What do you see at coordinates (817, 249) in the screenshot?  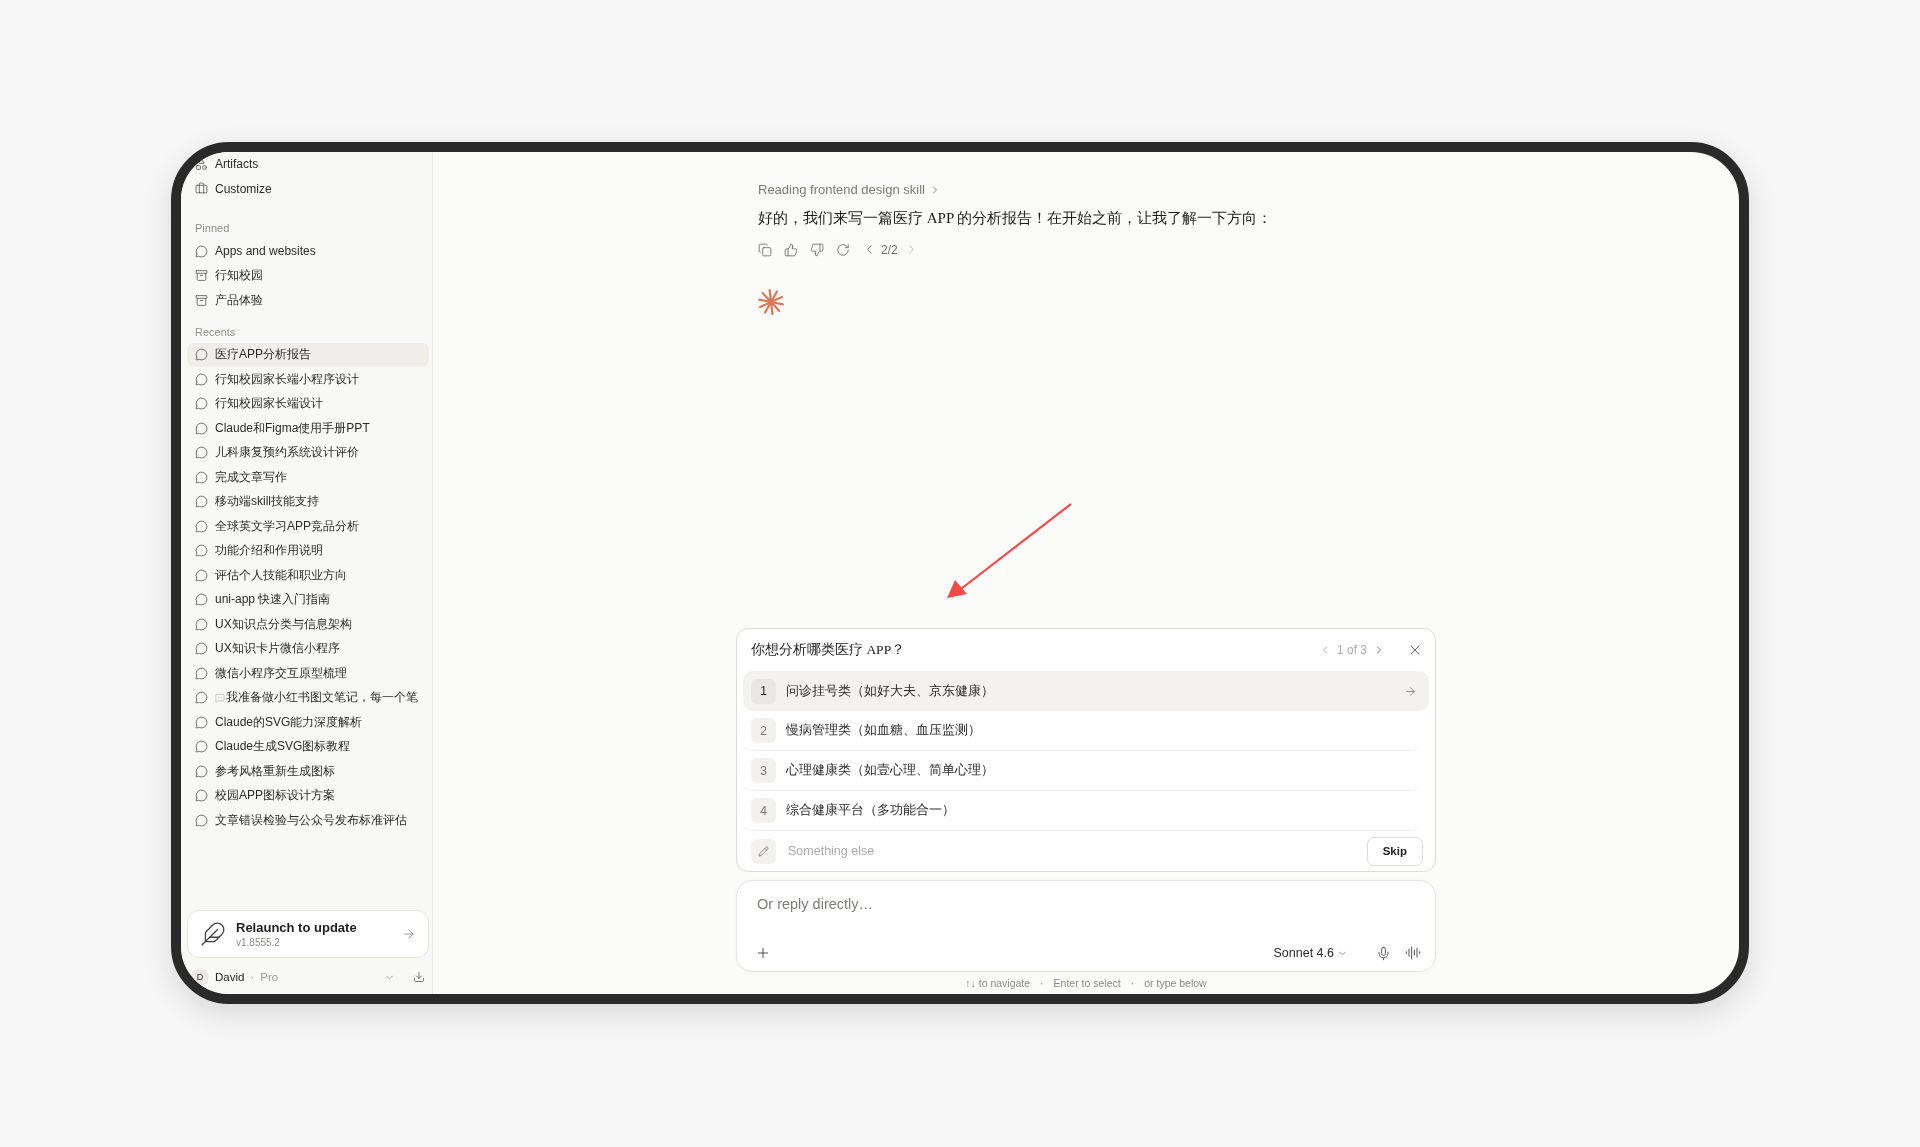 I see `thumbs-down-button` at bounding box center [817, 249].